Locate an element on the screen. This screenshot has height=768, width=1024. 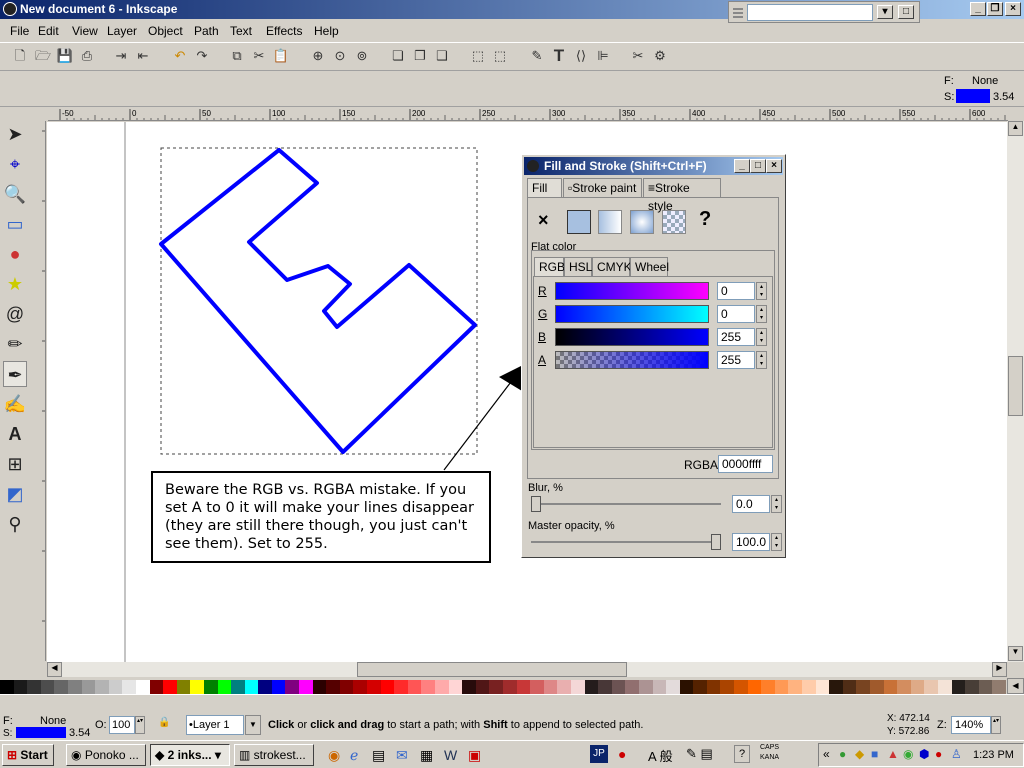
save-icon: 💾 is located at coordinates (65, 56).